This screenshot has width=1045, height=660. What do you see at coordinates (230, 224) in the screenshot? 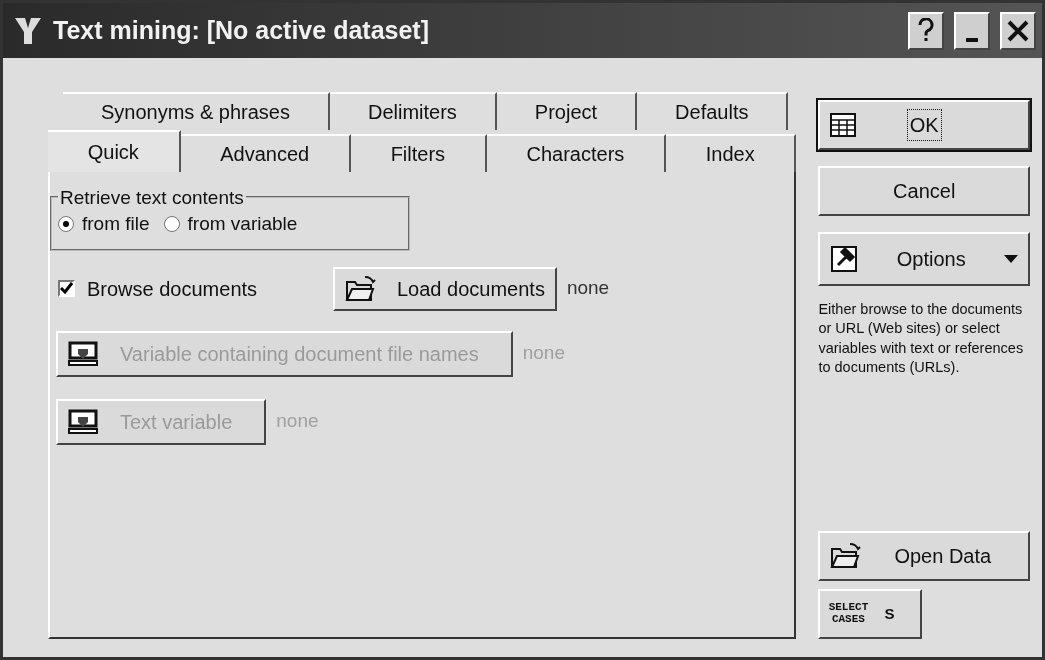
I see `radio-option: from variable` at bounding box center [230, 224].